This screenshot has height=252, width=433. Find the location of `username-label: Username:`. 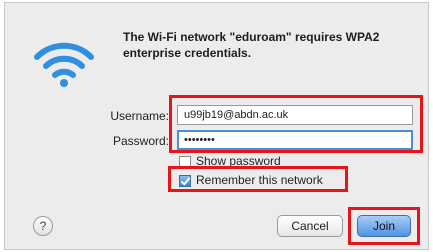

username-label: Username: is located at coordinates (139, 116).